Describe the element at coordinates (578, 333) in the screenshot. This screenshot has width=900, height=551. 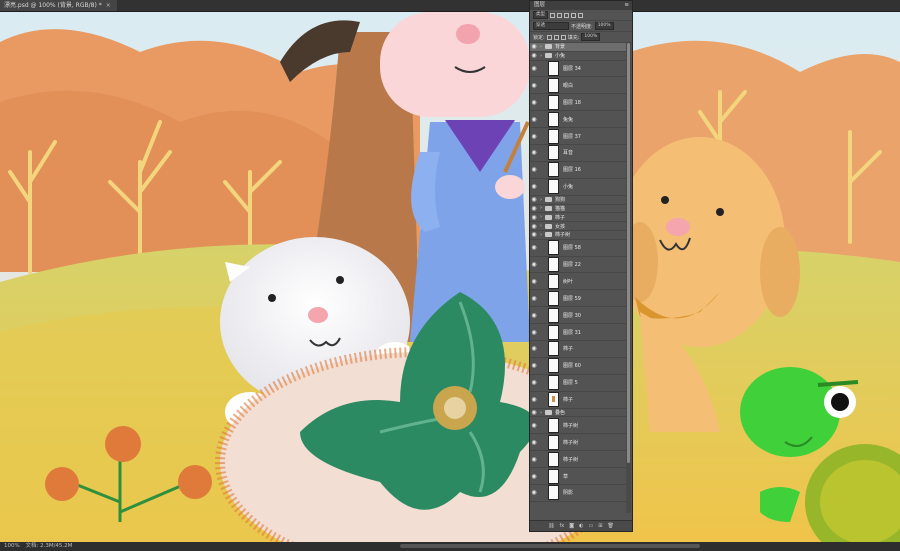
I see `layer-row: ◉ 图层 31` at that location.